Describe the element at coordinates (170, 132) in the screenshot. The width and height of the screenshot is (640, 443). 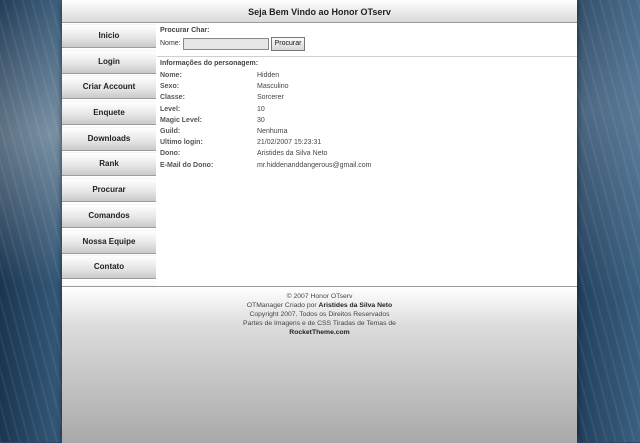
I see `info-key: Guild:` at that location.